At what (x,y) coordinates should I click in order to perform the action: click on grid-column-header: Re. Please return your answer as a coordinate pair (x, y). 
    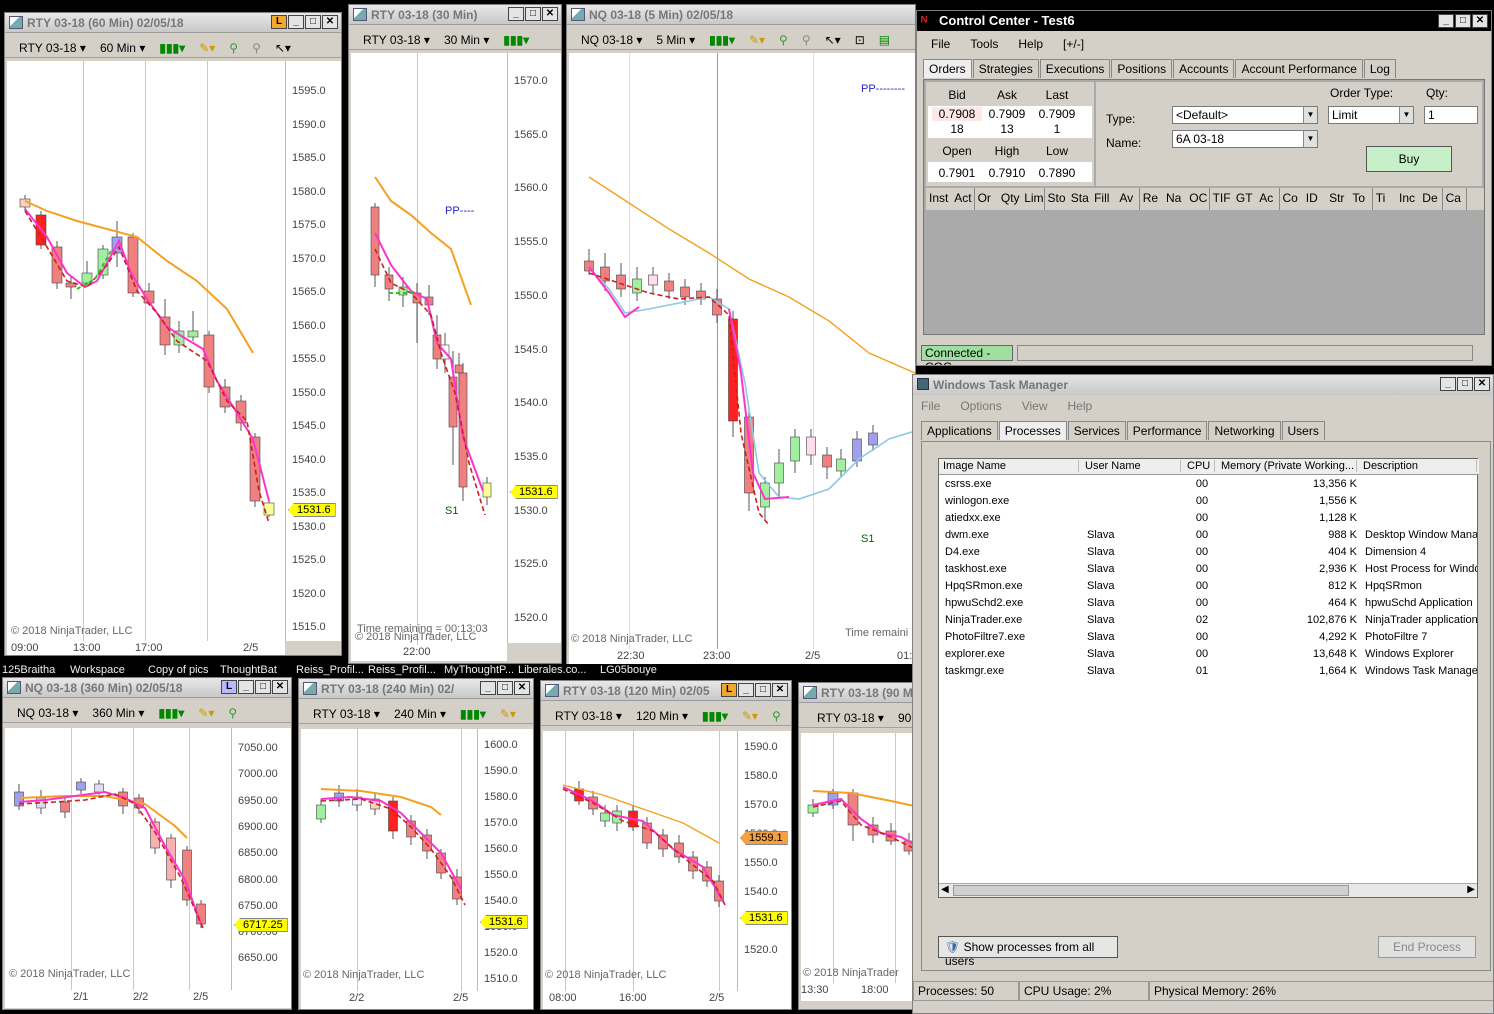
    Looking at the image, I should click on (1151, 199).